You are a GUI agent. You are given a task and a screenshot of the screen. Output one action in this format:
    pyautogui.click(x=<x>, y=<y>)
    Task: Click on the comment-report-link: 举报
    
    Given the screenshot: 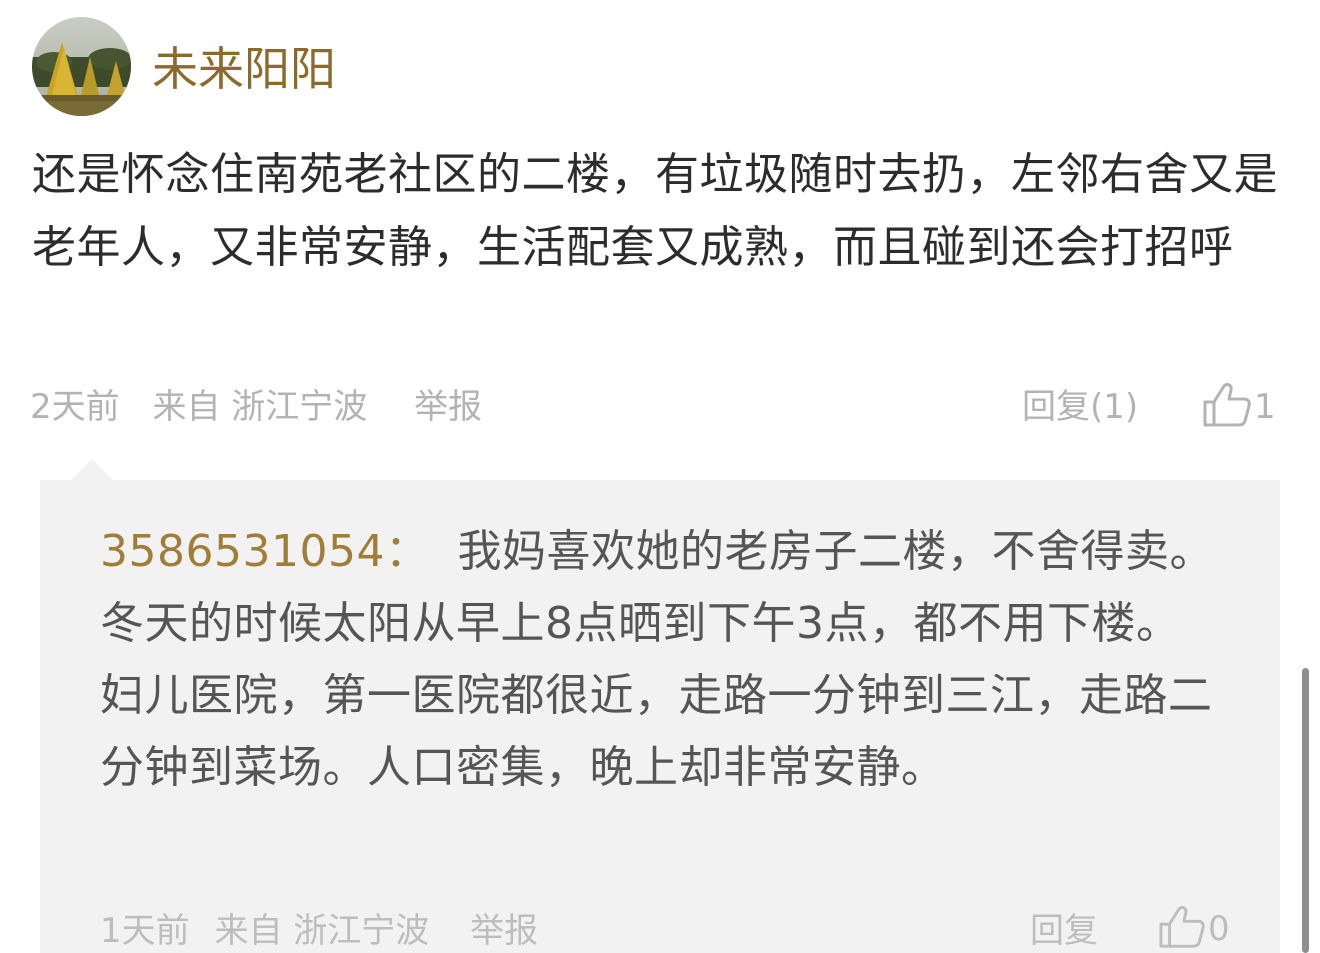 What is the action you would take?
    pyautogui.click(x=448, y=407)
    